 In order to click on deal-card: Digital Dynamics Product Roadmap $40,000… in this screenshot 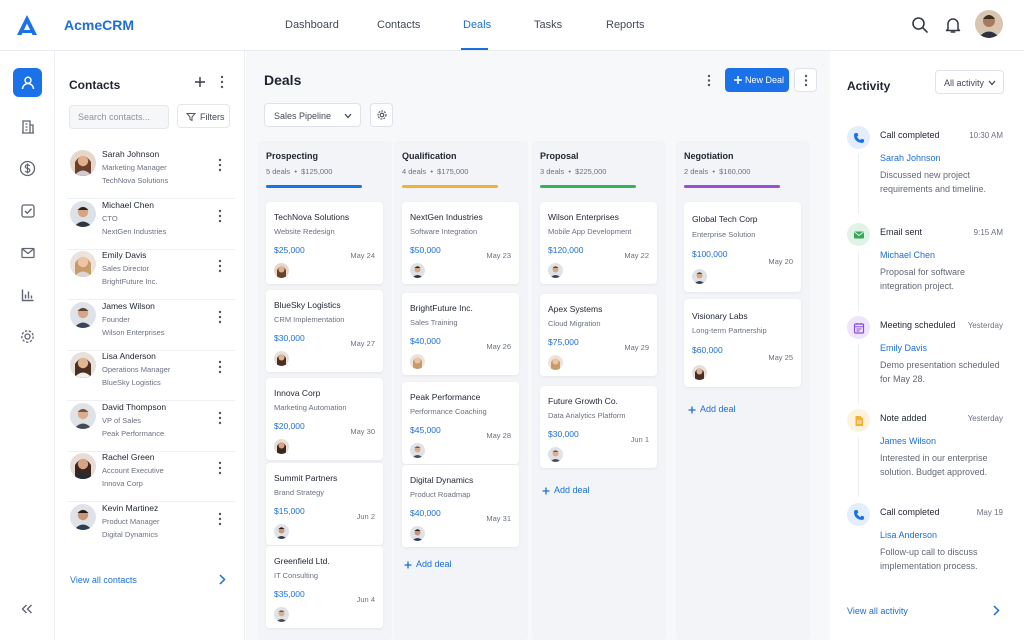, I will do `click(460, 506)`.